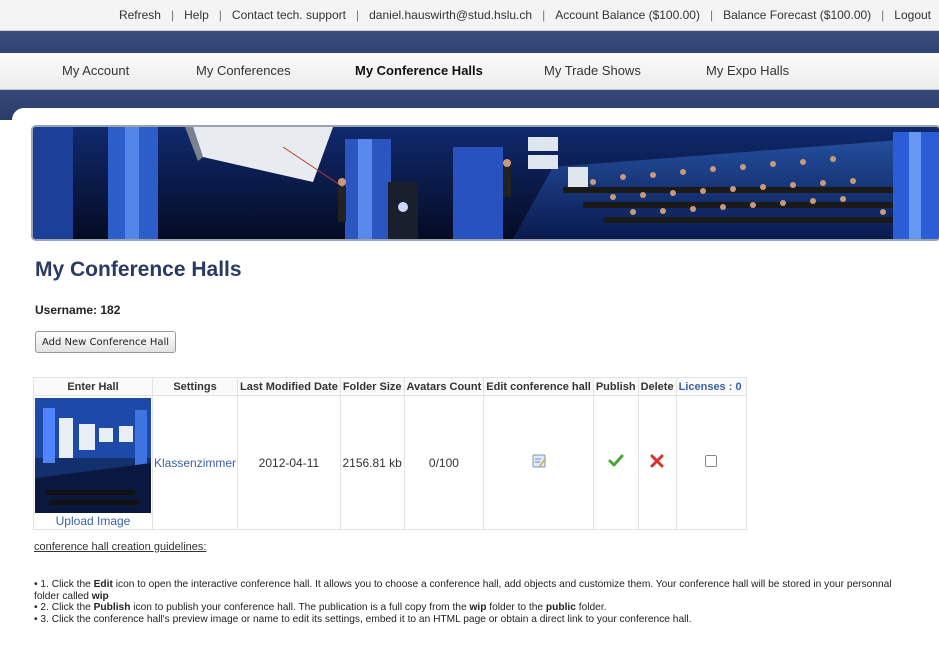 The image size is (939, 668). Describe the element at coordinates (615, 386) in the screenshot. I see `column-header-publish: Publish` at that location.